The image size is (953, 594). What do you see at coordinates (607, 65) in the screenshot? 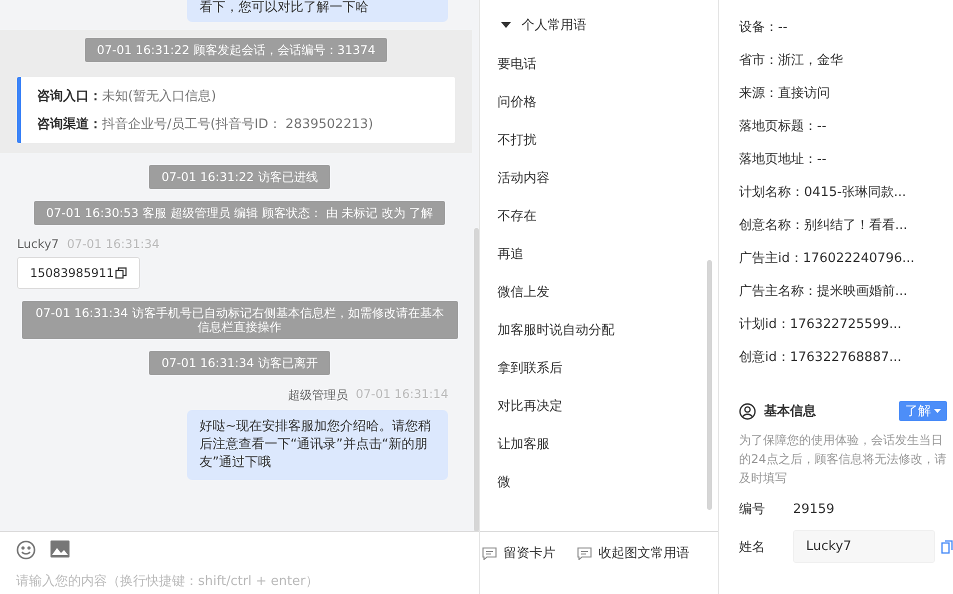
I see `phrase-item: 要电话` at bounding box center [607, 65].